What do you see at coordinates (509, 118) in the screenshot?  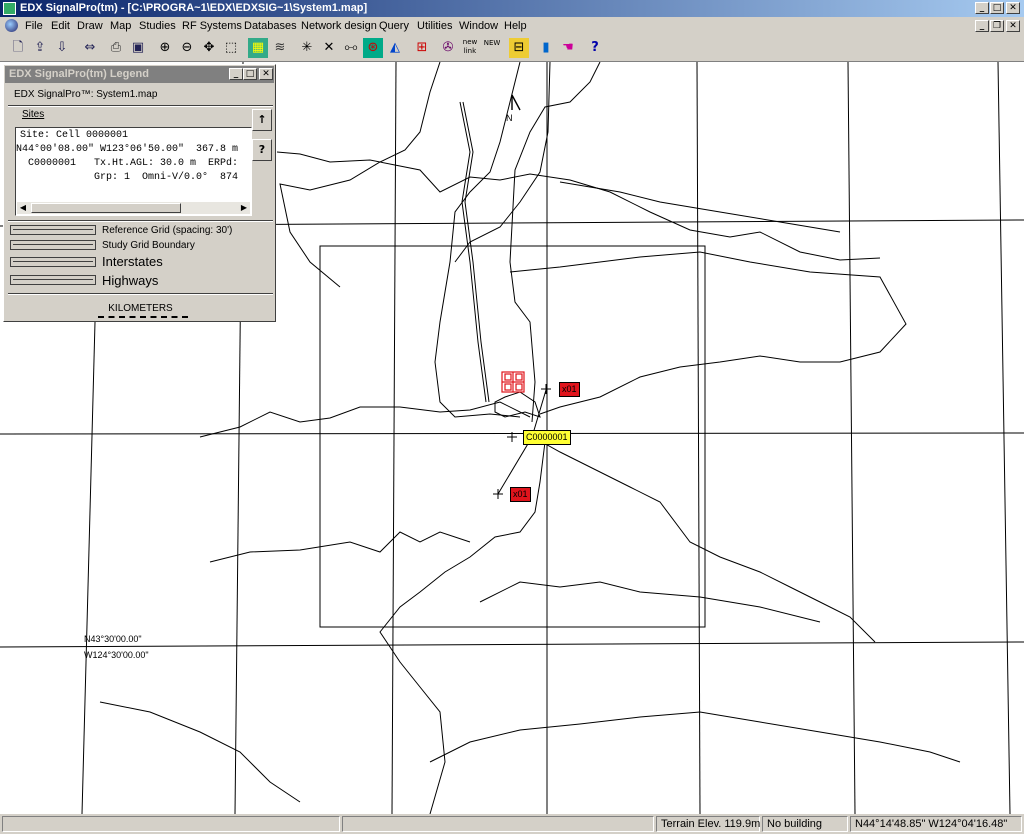 I see `north-label: N` at bounding box center [509, 118].